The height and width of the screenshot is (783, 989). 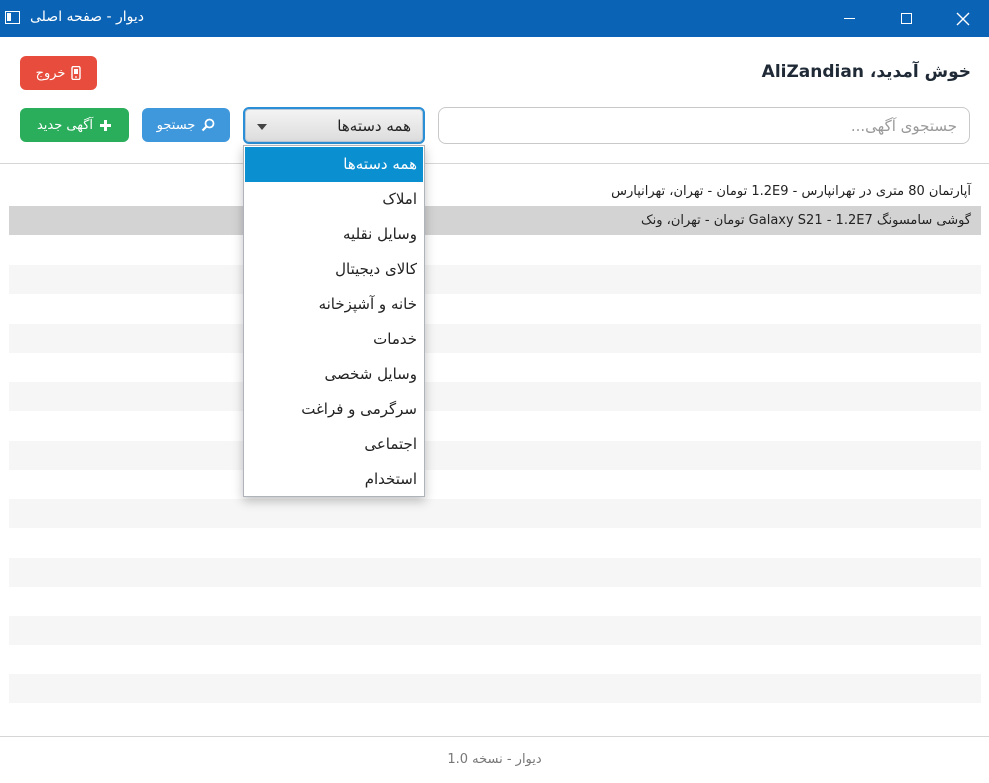 What do you see at coordinates (334, 304) in the screenshot?
I see `dropdown-option: خانه و آشپزخانه` at bounding box center [334, 304].